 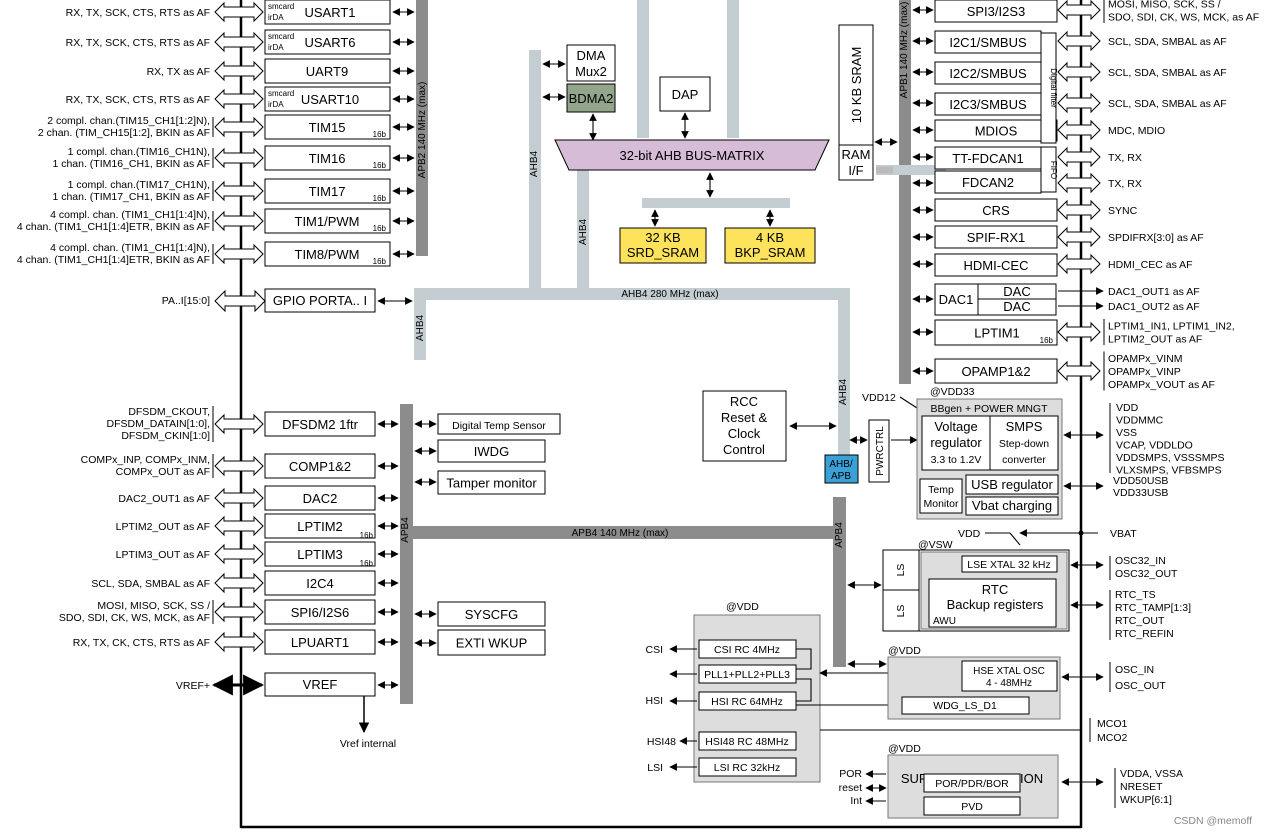 I want to click on system-block-digital-temp-sensor: Digital Temp Sensor, so click(x=487, y=424).